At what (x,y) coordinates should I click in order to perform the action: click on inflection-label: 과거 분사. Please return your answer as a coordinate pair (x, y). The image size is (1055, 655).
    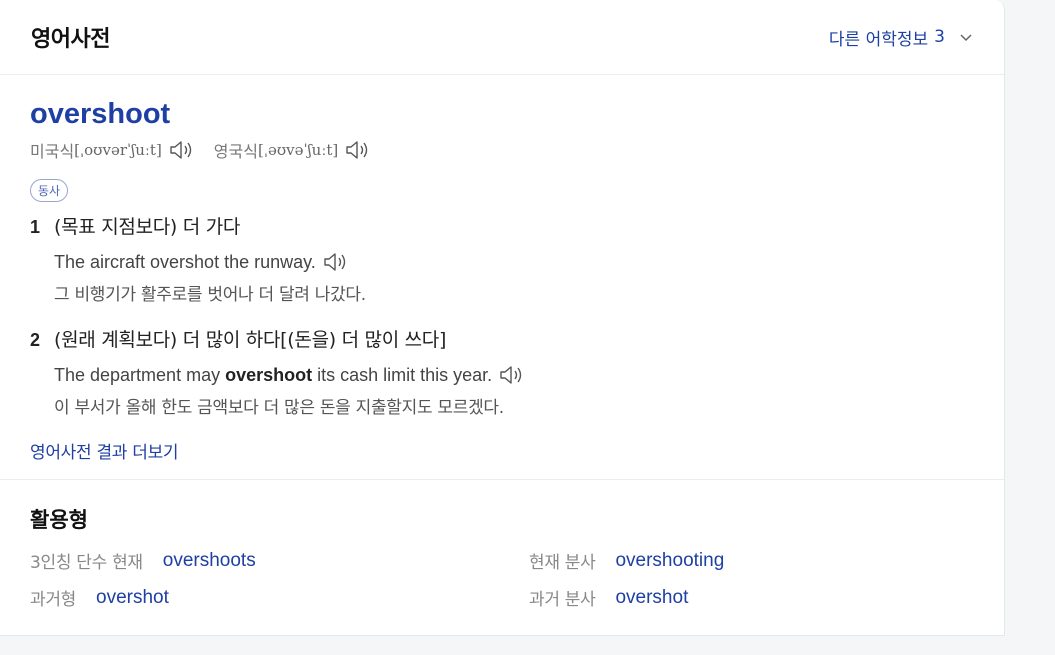
    Looking at the image, I should click on (562, 600).